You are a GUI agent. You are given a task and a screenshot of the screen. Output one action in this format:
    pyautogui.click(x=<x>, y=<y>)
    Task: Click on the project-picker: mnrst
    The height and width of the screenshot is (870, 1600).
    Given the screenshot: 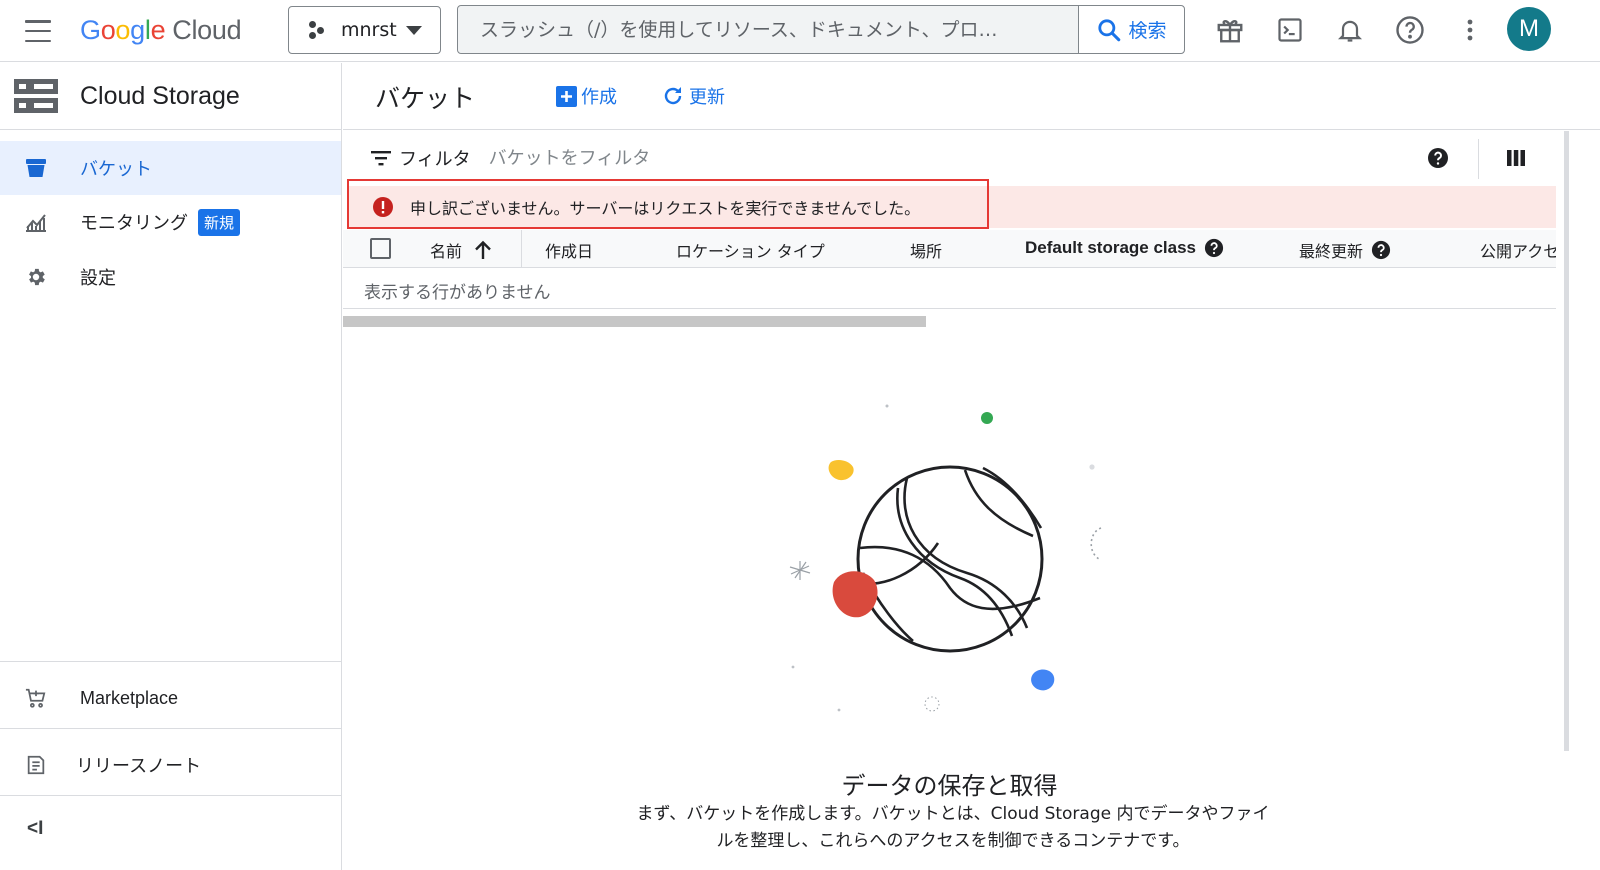 What is the action you would take?
    pyautogui.click(x=364, y=30)
    